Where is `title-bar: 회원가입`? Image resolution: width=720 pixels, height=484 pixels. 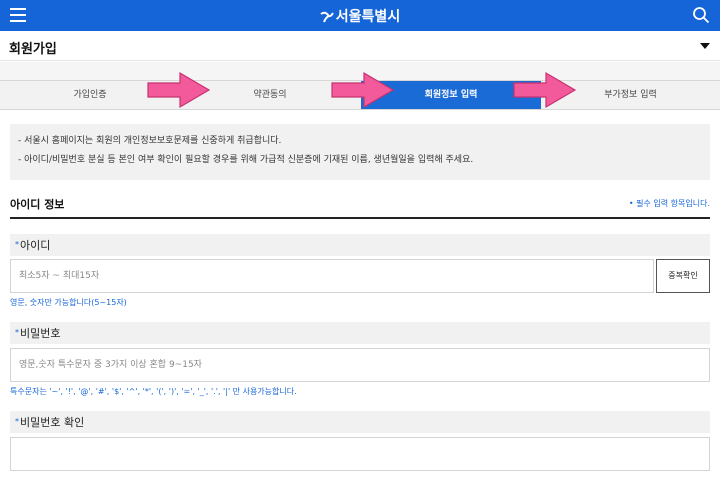 title-bar: 회원가입 is located at coordinates (360, 46).